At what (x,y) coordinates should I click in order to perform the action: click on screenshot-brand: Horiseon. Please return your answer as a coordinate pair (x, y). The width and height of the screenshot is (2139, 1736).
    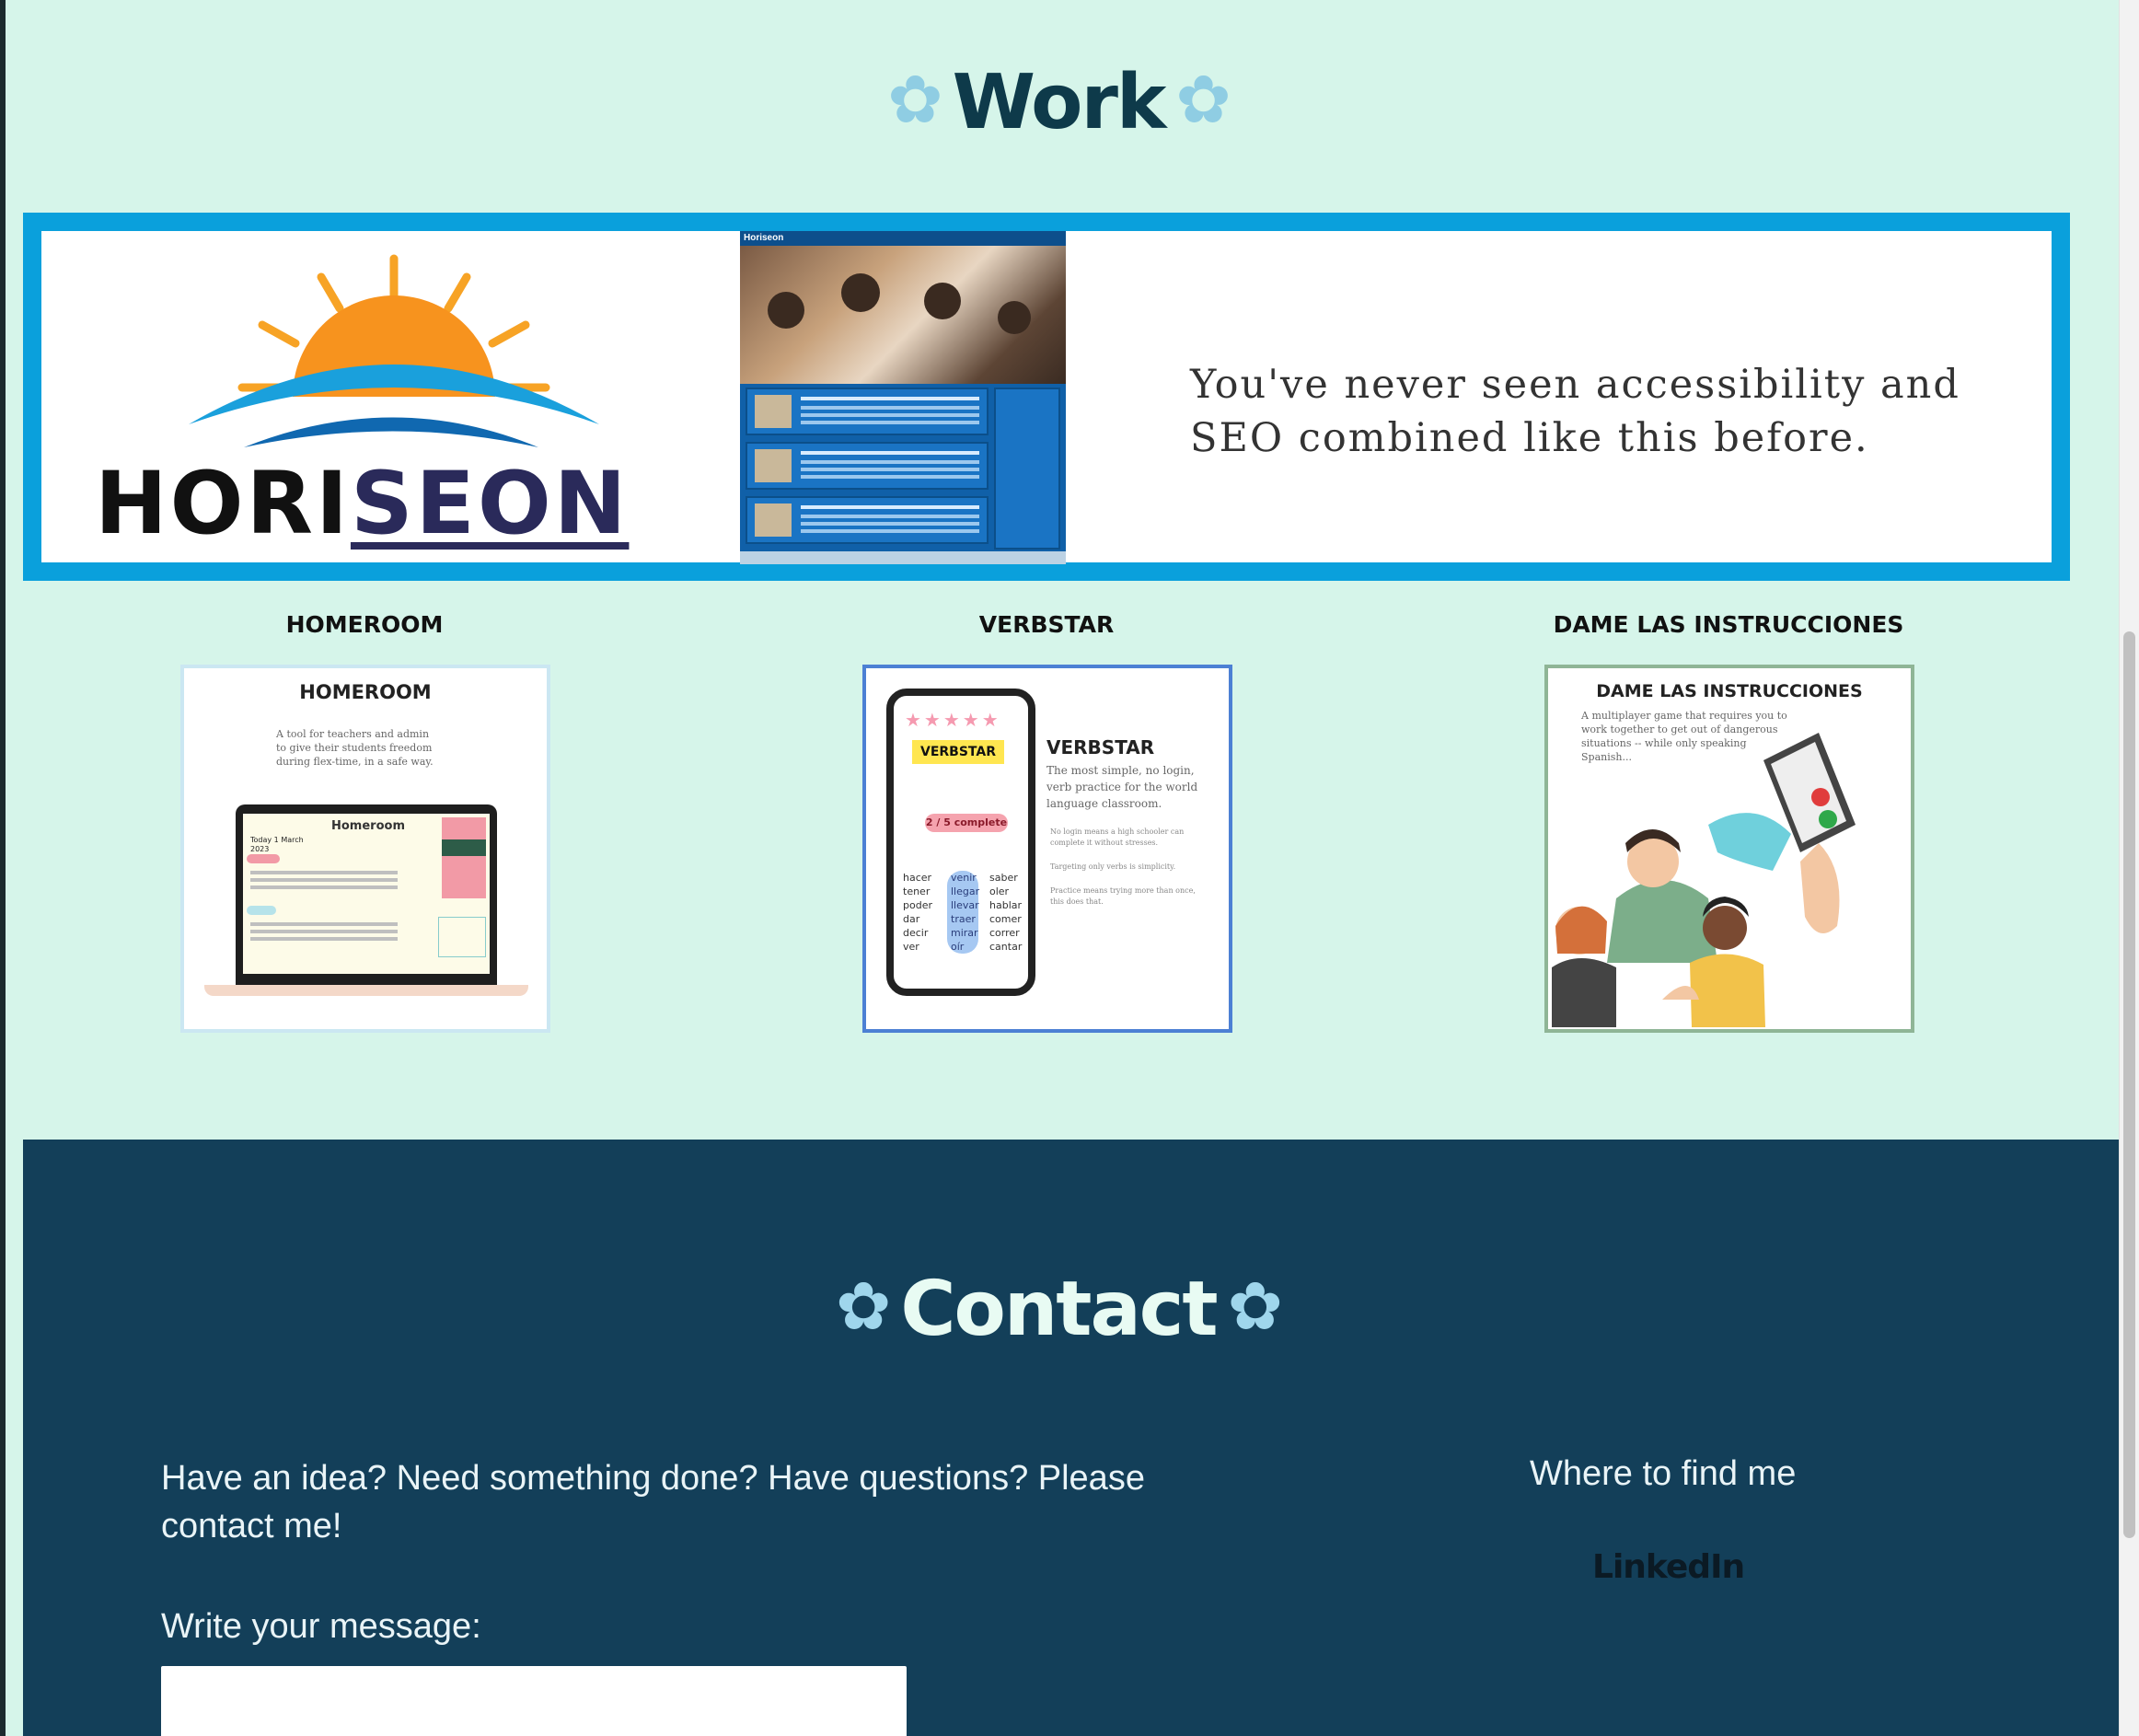
    Looking at the image, I should click on (903, 238).